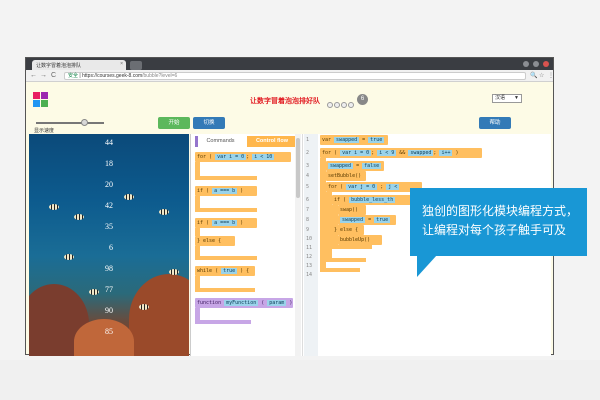  What do you see at coordinates (311, 245) in the screenshot?
I see `line-number-gutter: 1 2 3 4 5 6 7 8 9 10 11 12 13 14` at bounding box center [311, 245].